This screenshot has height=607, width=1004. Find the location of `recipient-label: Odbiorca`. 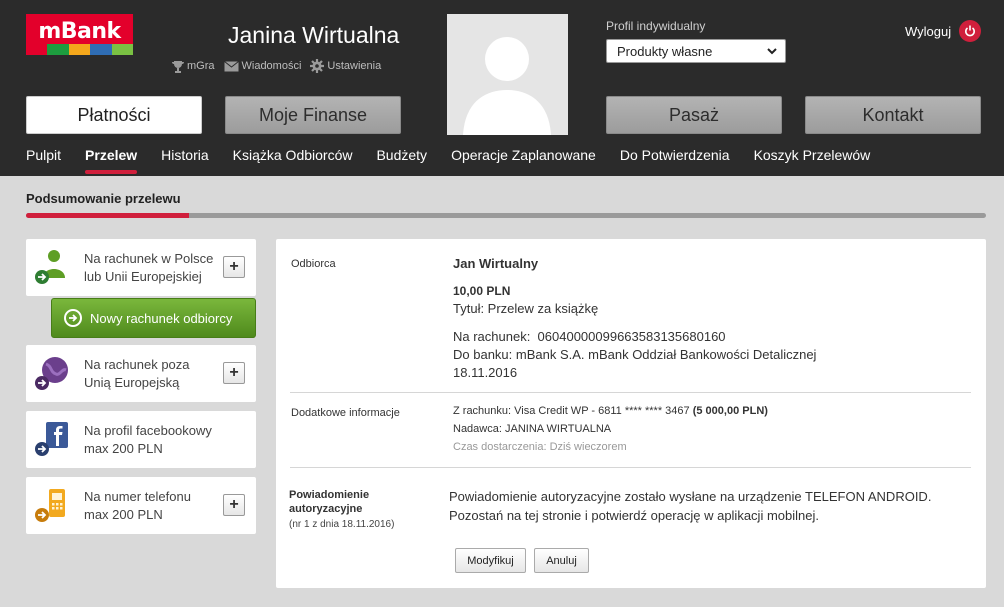

recipient-label: Odbiorca is located at coordinates (313, 264).